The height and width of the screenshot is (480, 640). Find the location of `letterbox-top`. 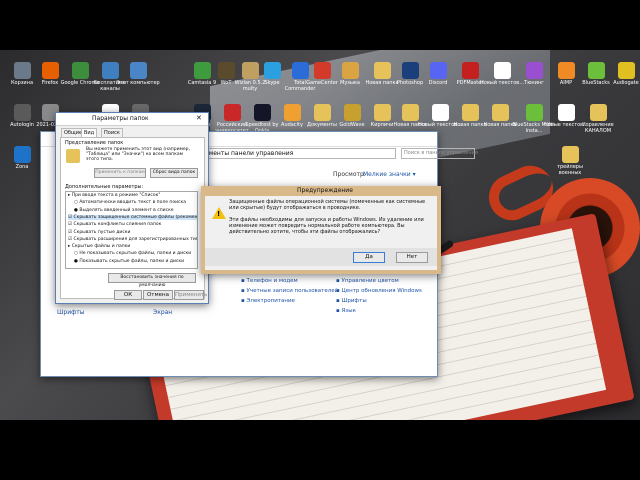

letterbox-top is located at coordinates (320, 25).